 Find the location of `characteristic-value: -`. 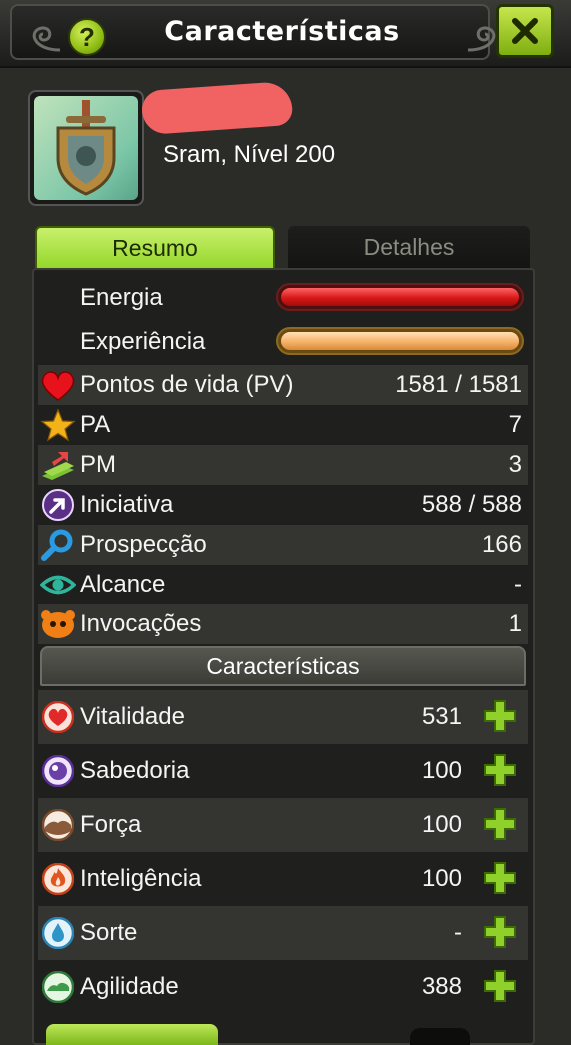

characteristic-value: - is located at coordinates (458, 932).